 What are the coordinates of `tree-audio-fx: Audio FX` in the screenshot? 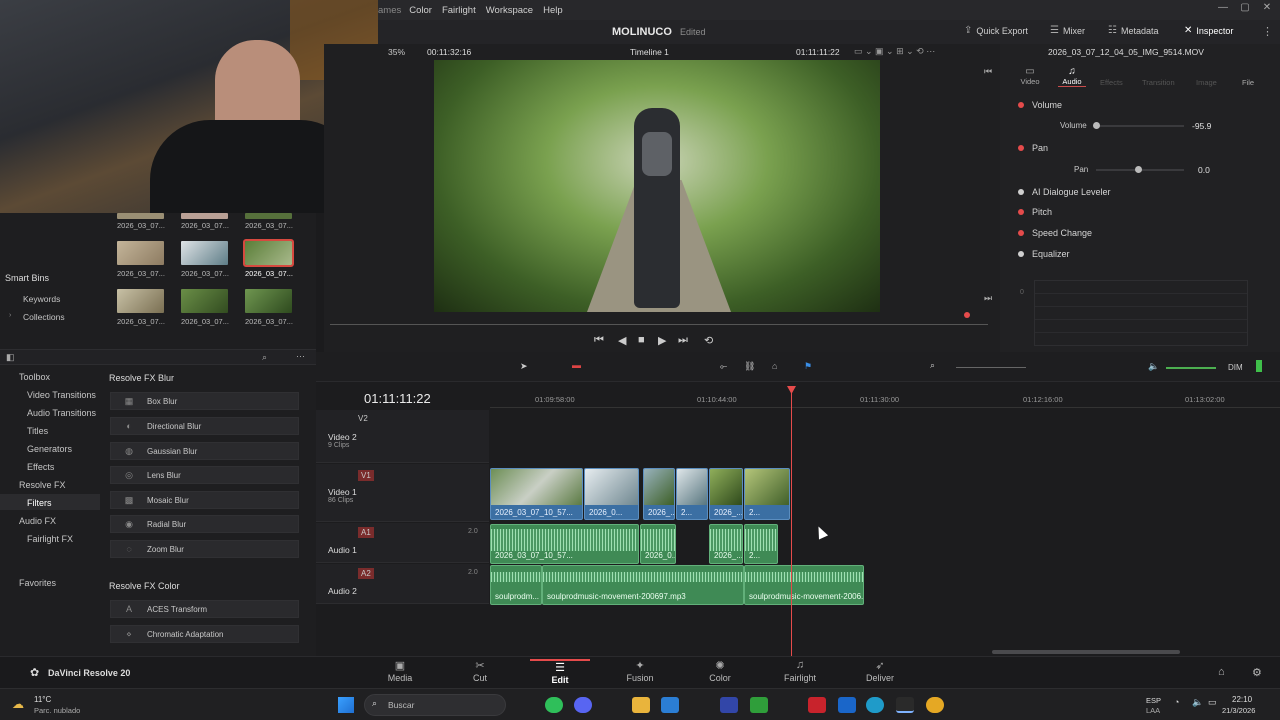 It's located at (37, 521).